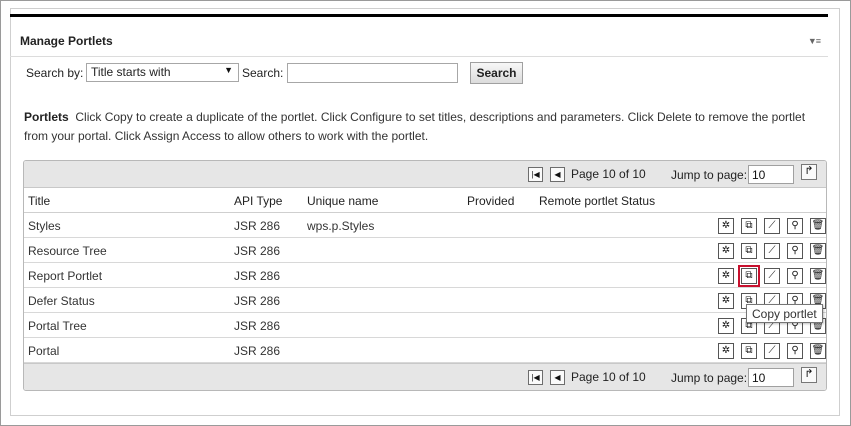 The height and width of the screenshot is (426, 851). What do you see at coordinates (55, 73) in the screenshot?
I see `search-by-label: Search by:` at bounding box center [55, 73].